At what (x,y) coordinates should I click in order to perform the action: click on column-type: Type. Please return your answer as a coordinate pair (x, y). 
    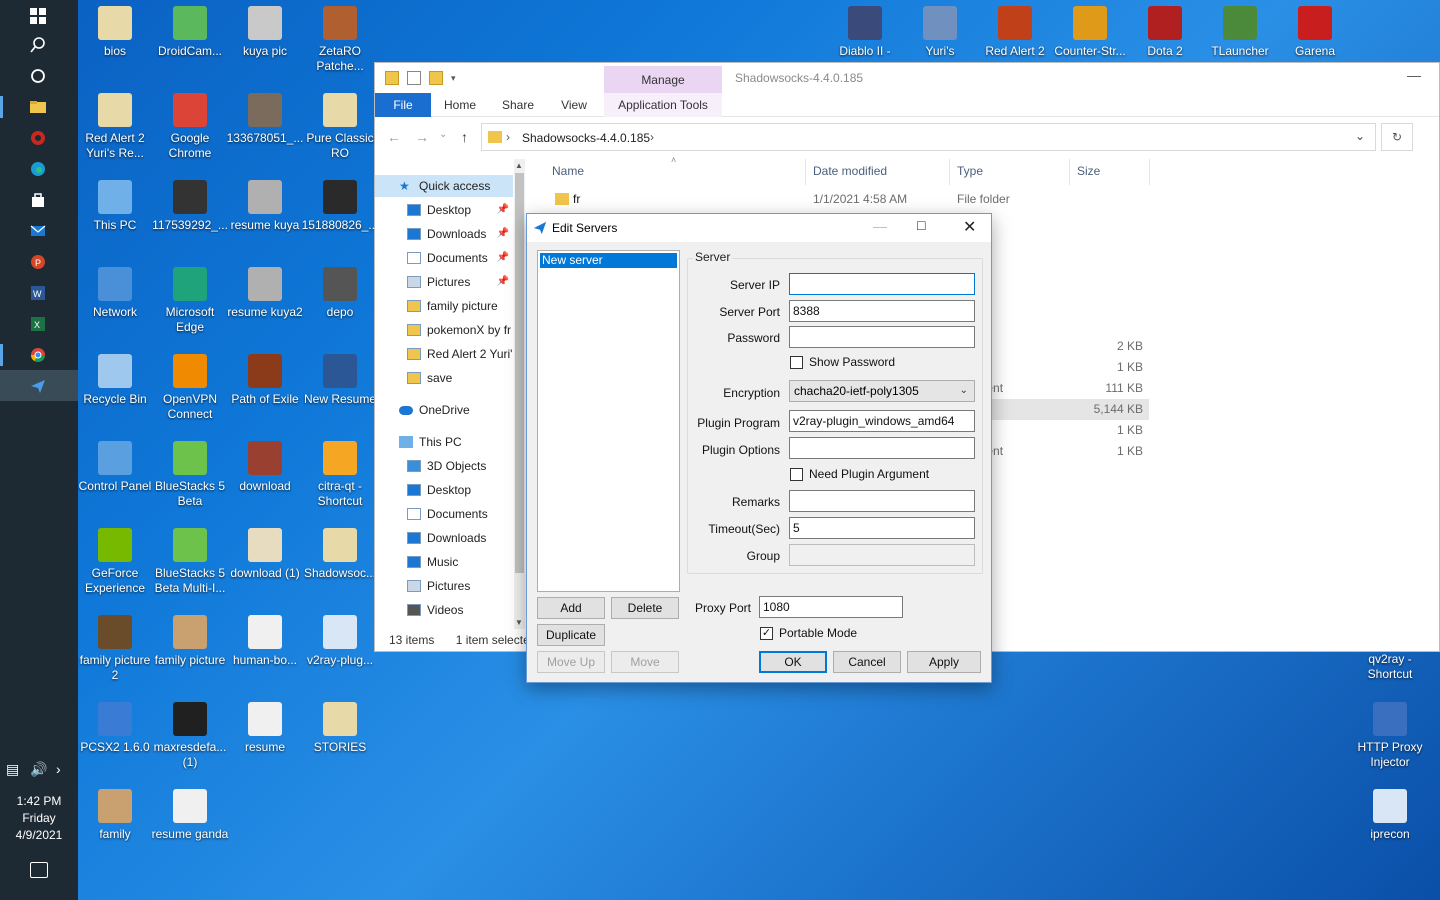
    Looking at the image, I should click on (970, 171).